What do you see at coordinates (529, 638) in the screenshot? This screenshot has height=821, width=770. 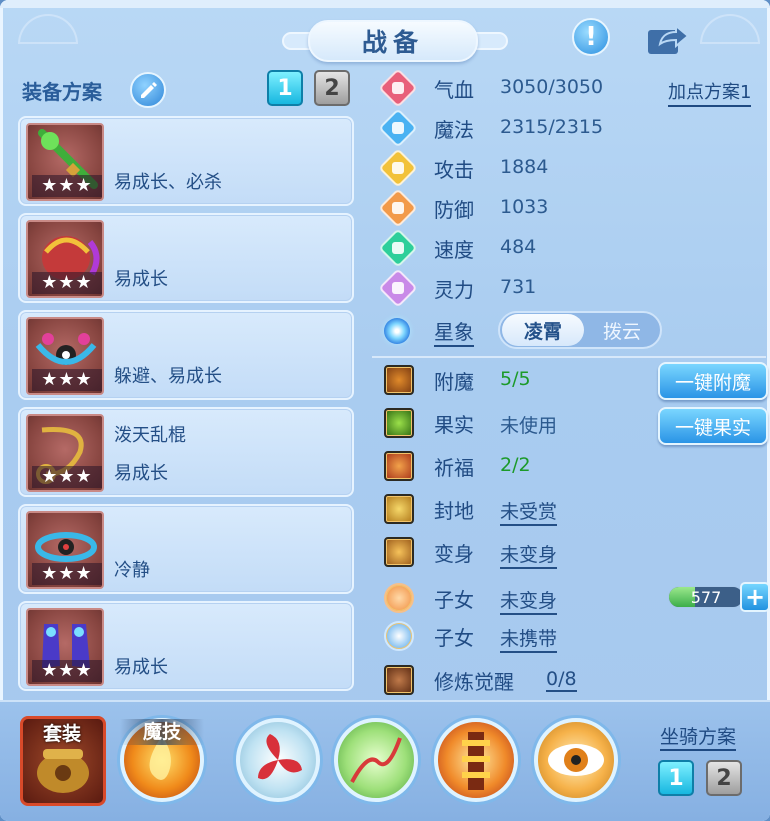 I see `extra-value-link: 未携带` at bounding box center [529, 638].